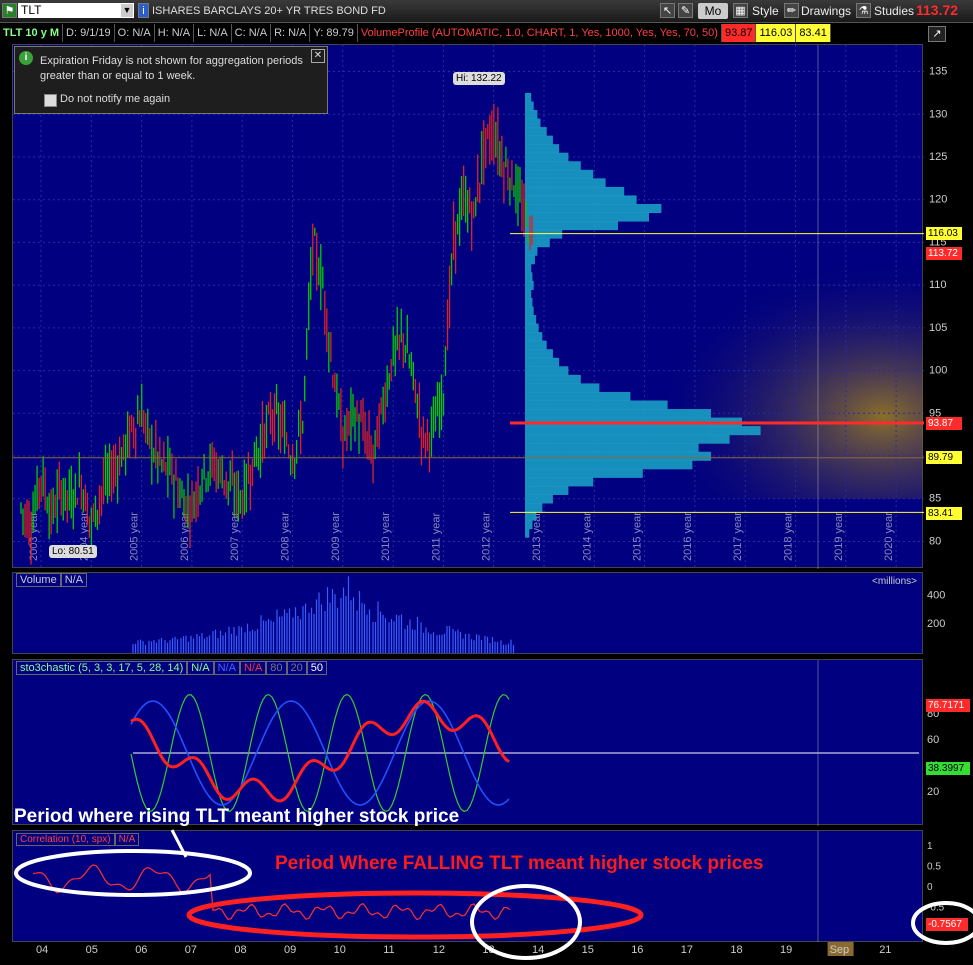 The image size is (973, 965). What do you see at coordinates (467, 613) in the screenshot?
I see `volume-panel` at bounding box center [467, 613].